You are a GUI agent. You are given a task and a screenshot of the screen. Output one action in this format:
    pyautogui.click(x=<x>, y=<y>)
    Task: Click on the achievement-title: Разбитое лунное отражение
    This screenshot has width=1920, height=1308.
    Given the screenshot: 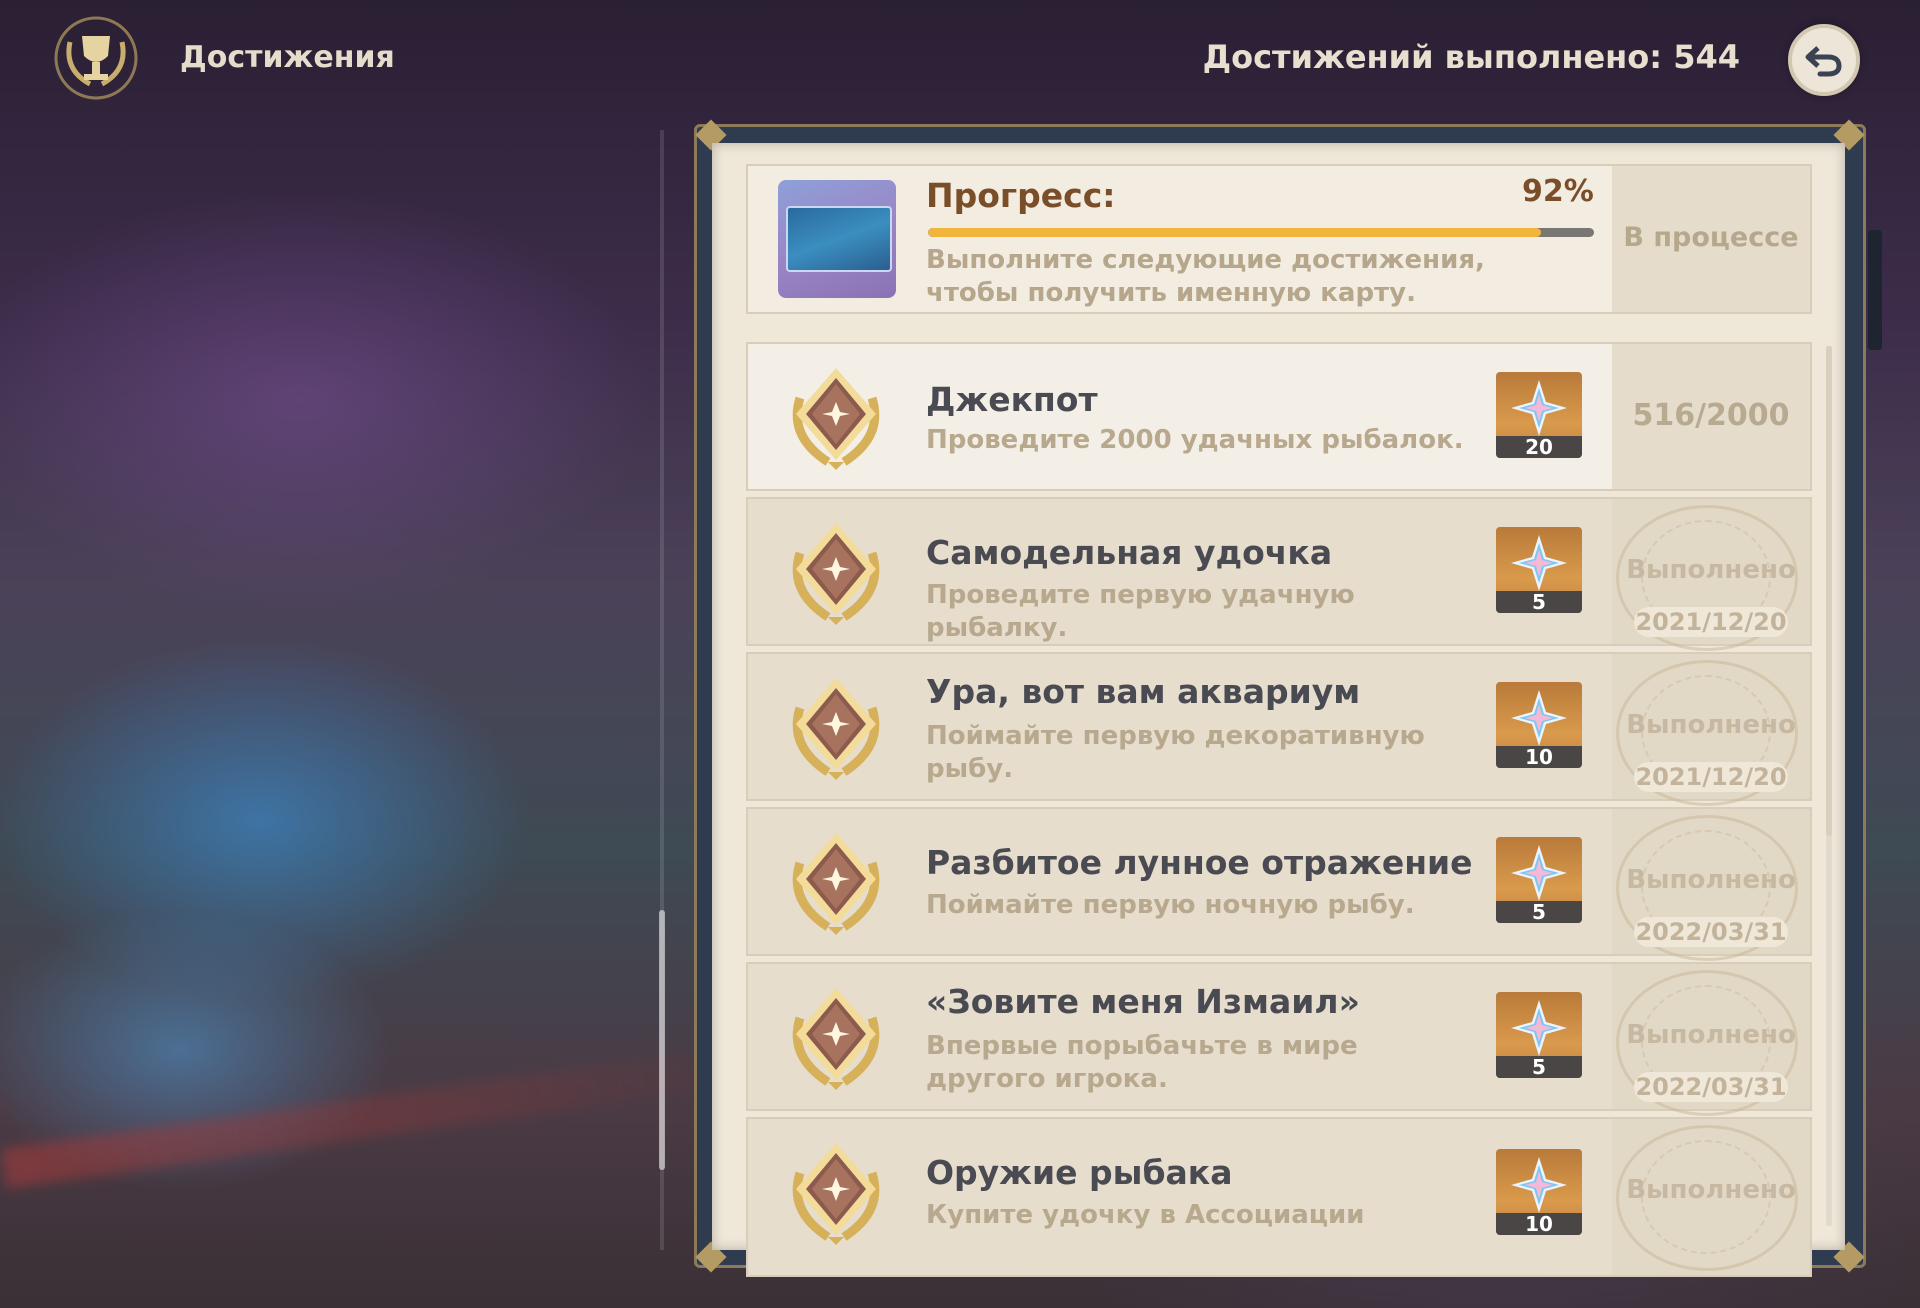 What is the action you would take?
    pyautogui.click(x=1199, y=862)
    